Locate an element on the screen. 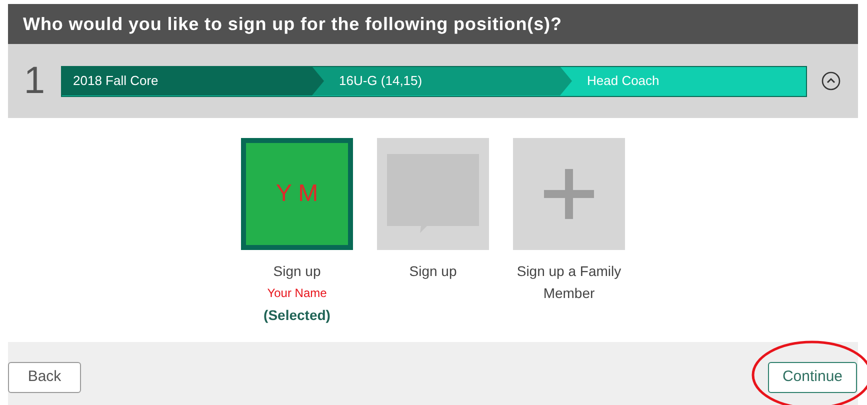  breadcrumb-step: 2018 Fall Core is located at coordinates (193, 81).